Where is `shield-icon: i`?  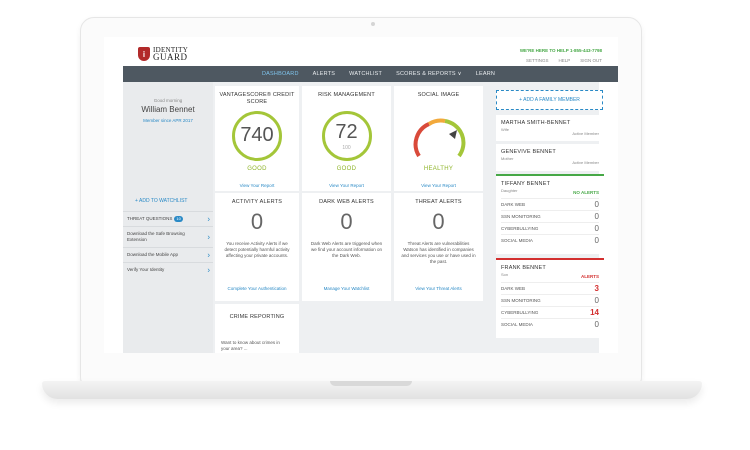
shield-icon: i is located at coordinates (144, 54).